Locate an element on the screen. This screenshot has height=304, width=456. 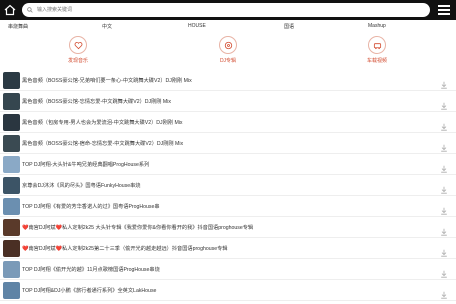
track-row: 黑色音频（BOSS豪公馆-忘情忘爱-中文跳舞大碟V2）DJ刚刚 Mix is located at coordinates (228, 101).